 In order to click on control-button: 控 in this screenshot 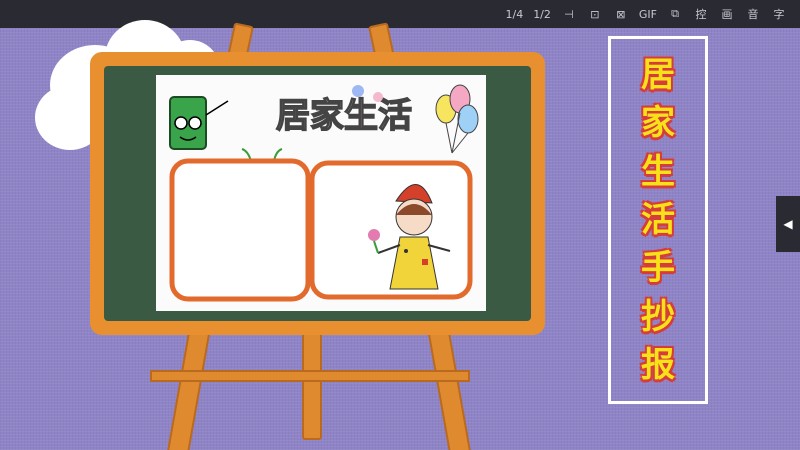, I will do `click(701, 14)`.